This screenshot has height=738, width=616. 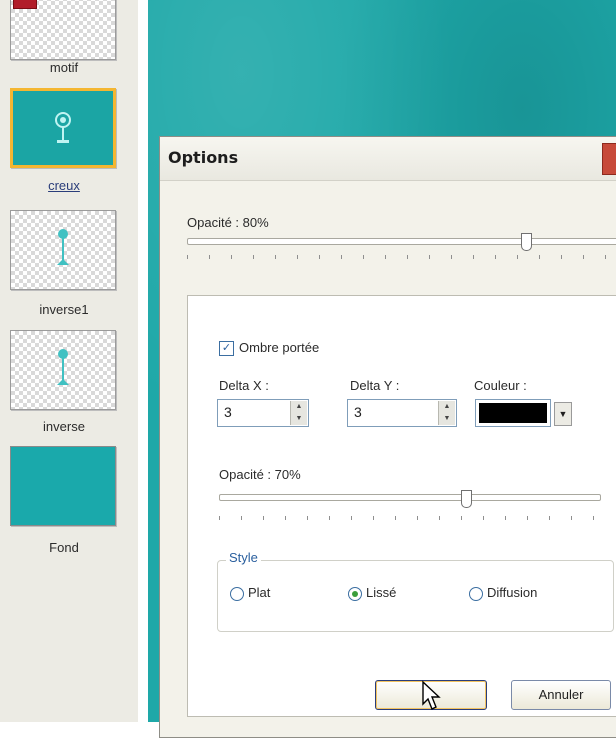 I want to click on layer-label-motif: motif, so click(x=64, y=67).